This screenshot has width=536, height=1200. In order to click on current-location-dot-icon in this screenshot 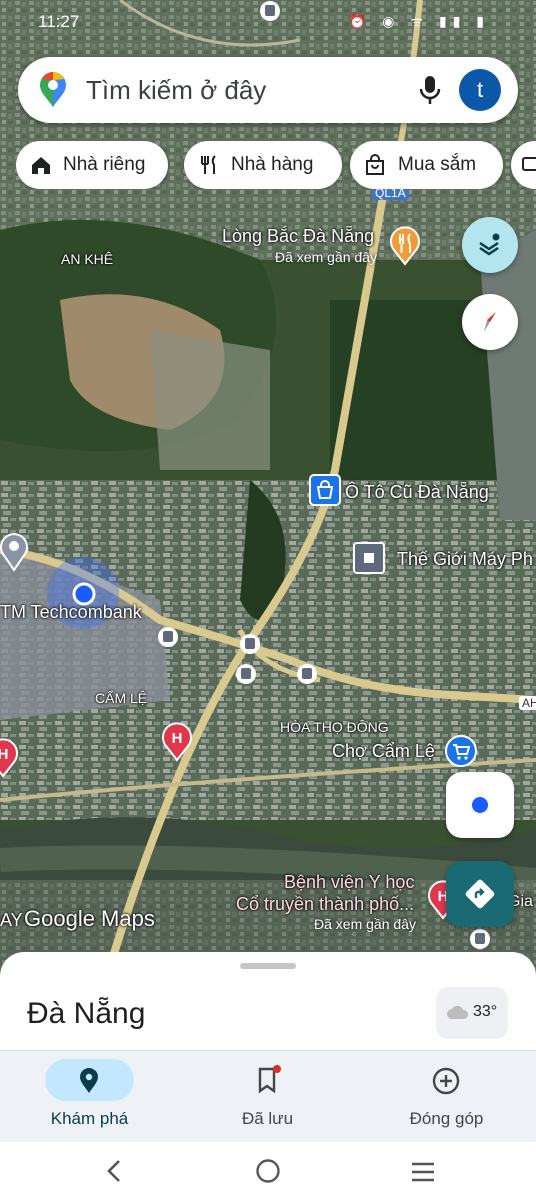, I will do `click(84, 594)`.